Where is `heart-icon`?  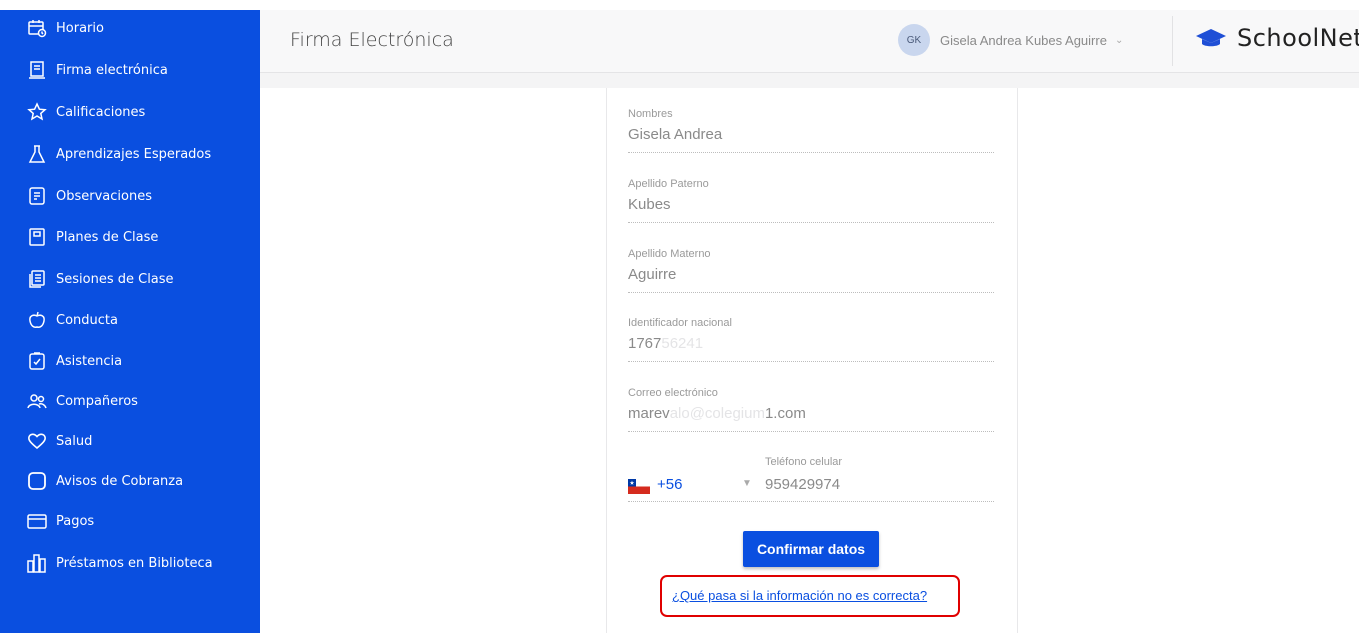 heart-icon is located at coordinates (37, 441).